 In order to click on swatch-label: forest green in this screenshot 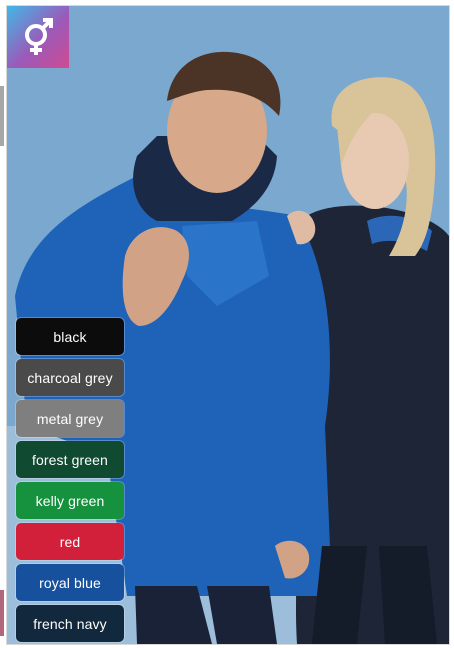, I will do `click(70, 459)`.